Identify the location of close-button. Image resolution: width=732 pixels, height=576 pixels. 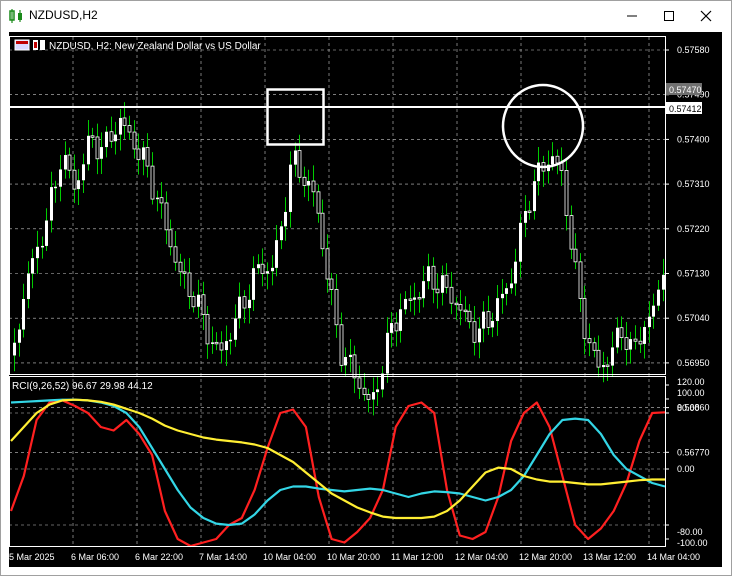
(706, 16).